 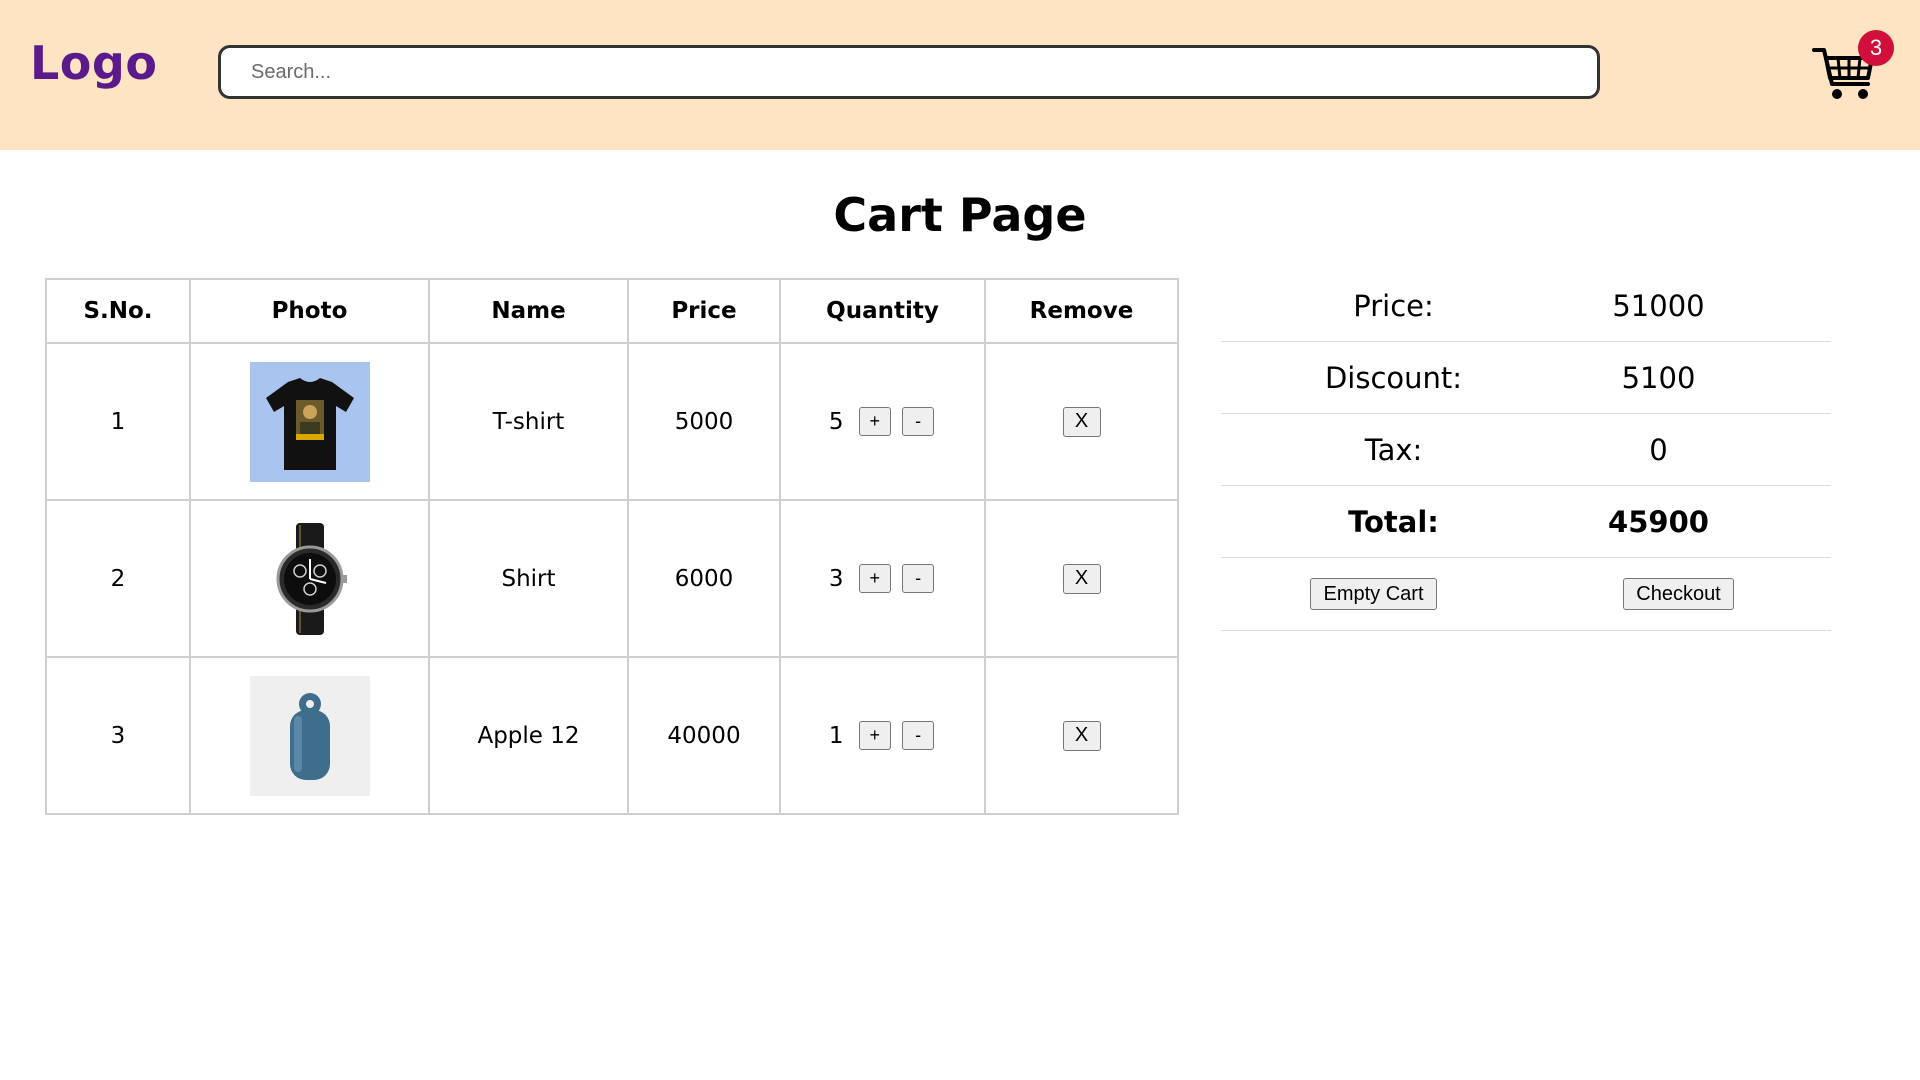 I want to click on logo: Logo, so click(x=93, y=63).